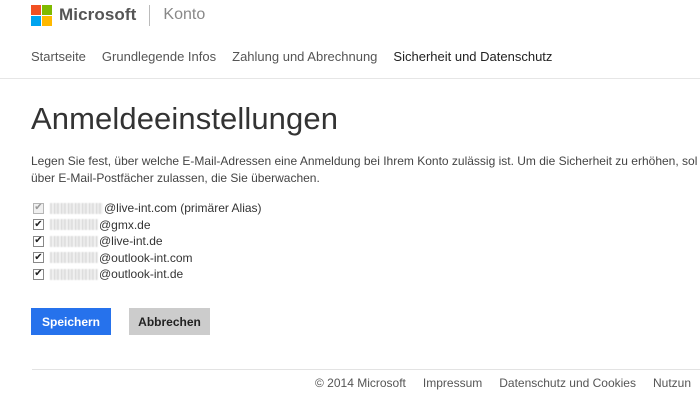  I want to click on nav-item-sicherheit: Sicherheit und Datenschutz, so click(472, 56).